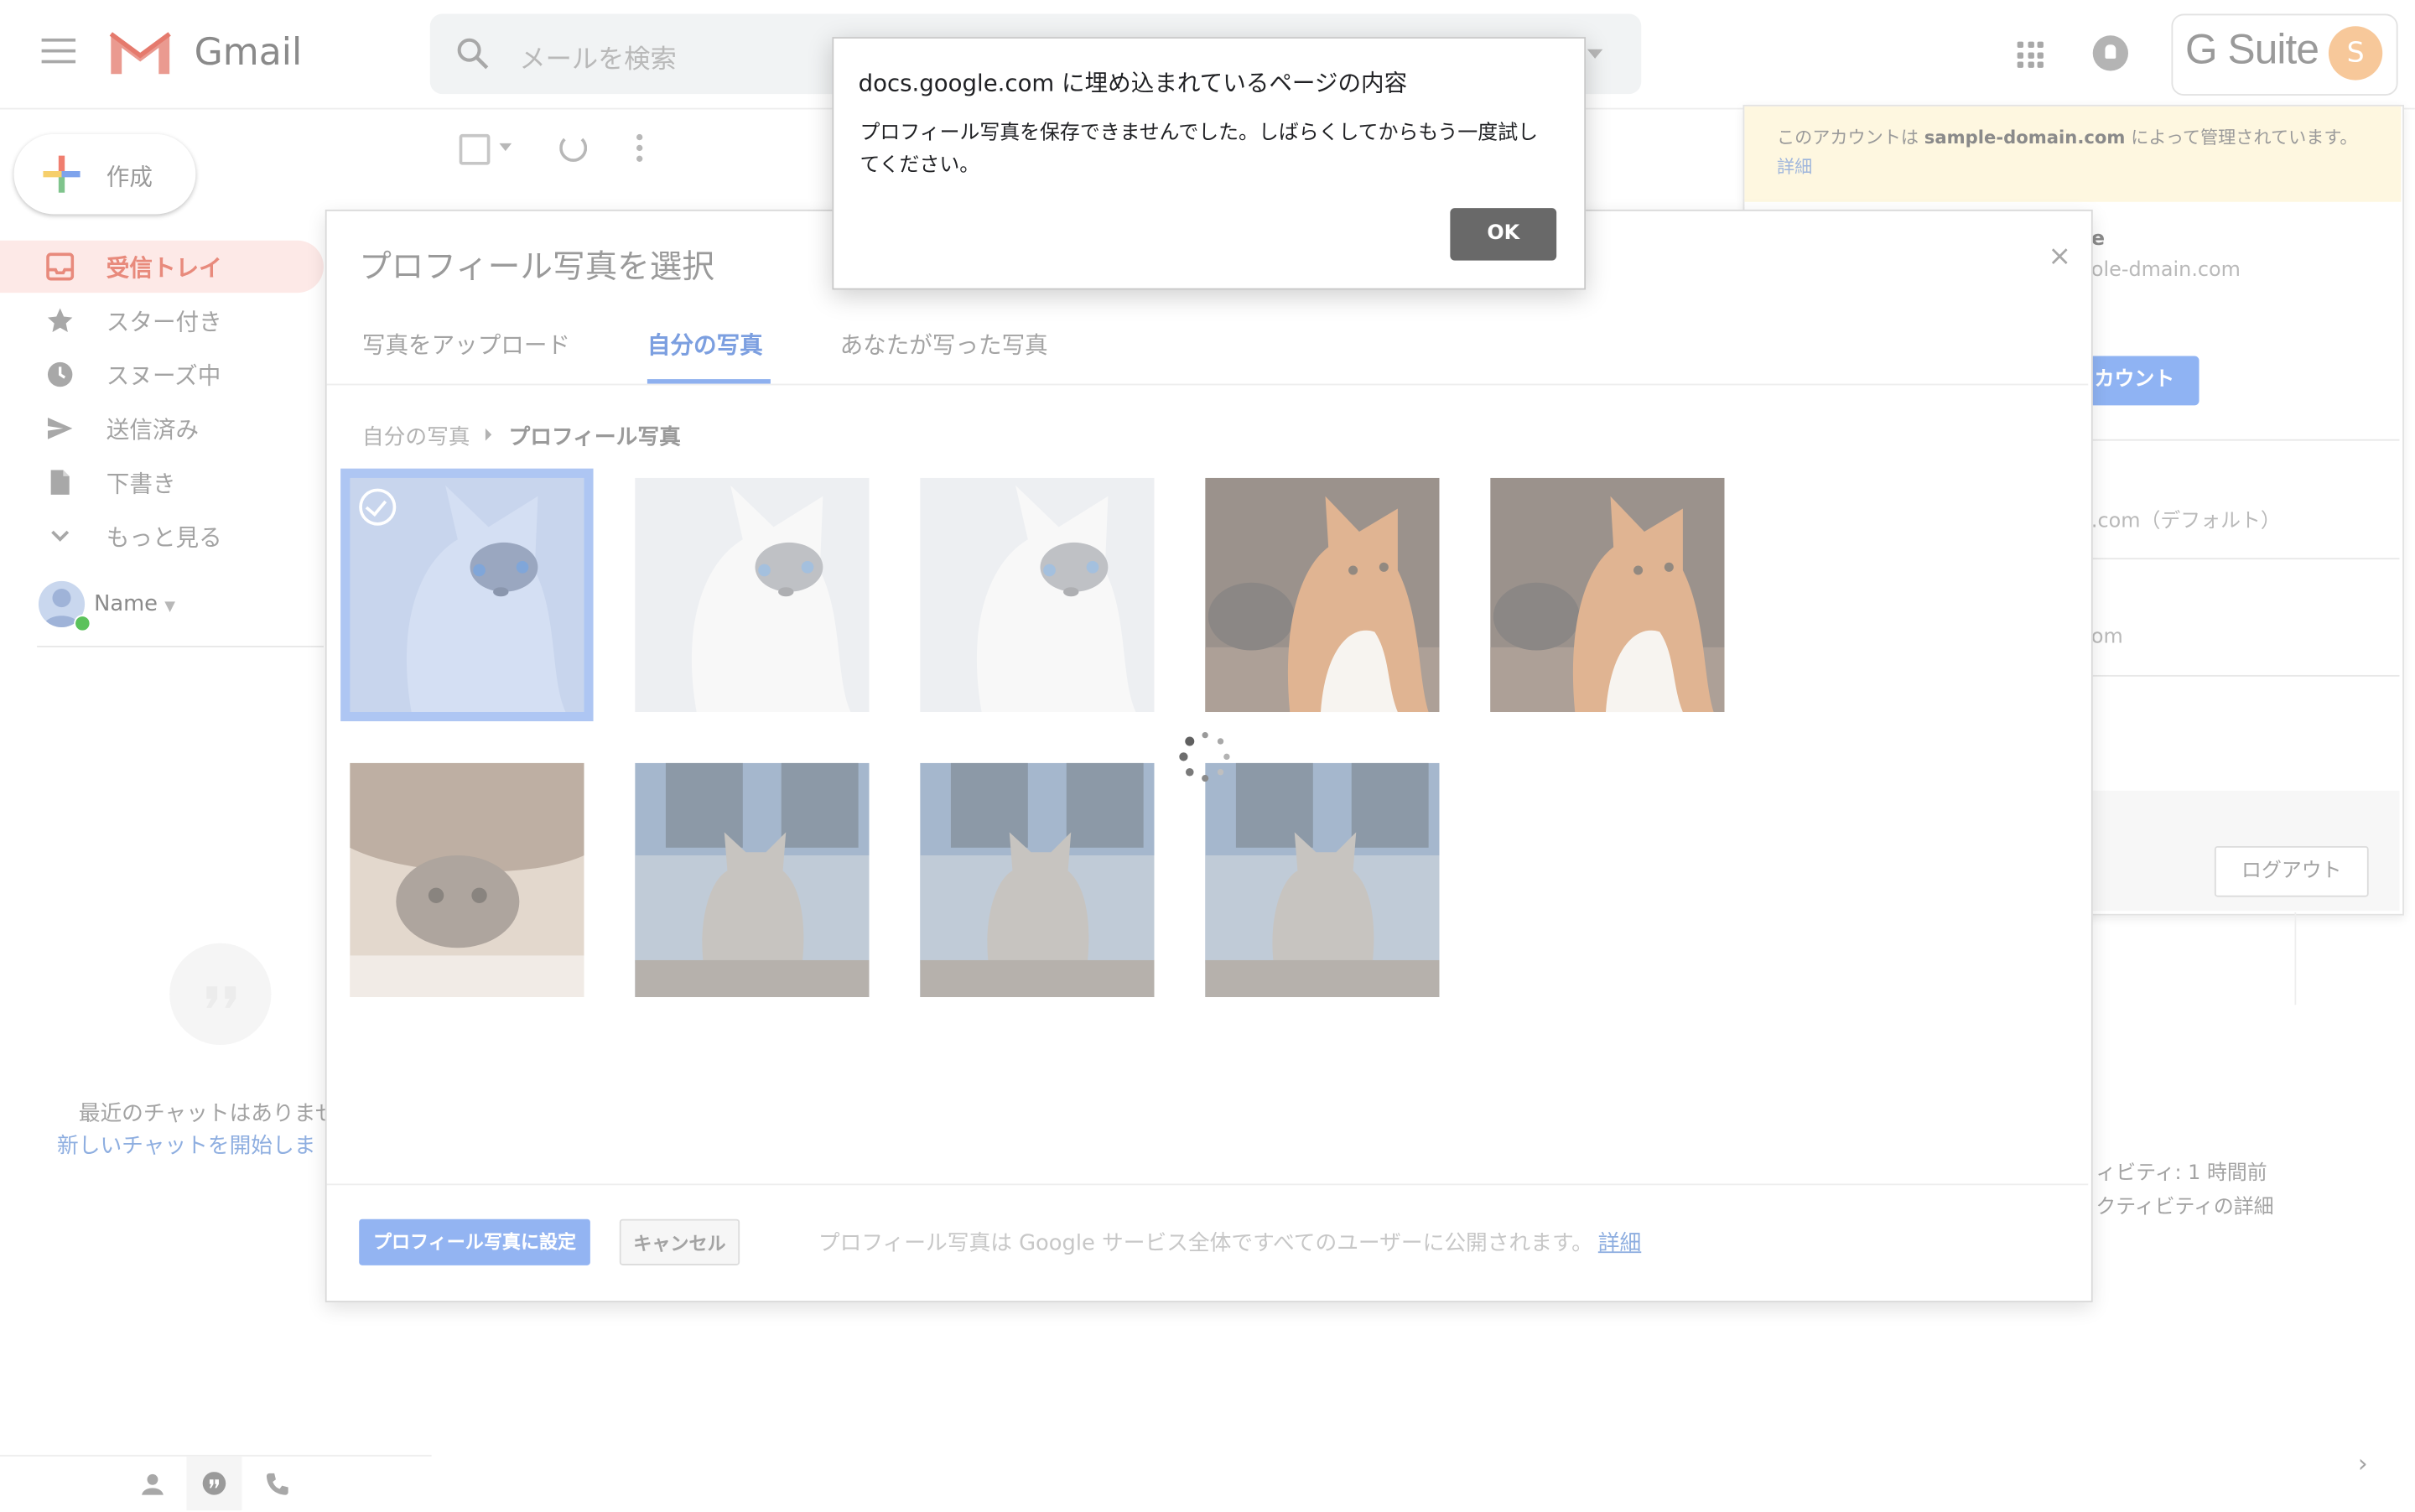 The width and height of the screenshot is (2415, 1512). What do you see at coordinates (1207, 384) in the screenshot?
I see `tabs-divider` at bounding box center [1207, 384].